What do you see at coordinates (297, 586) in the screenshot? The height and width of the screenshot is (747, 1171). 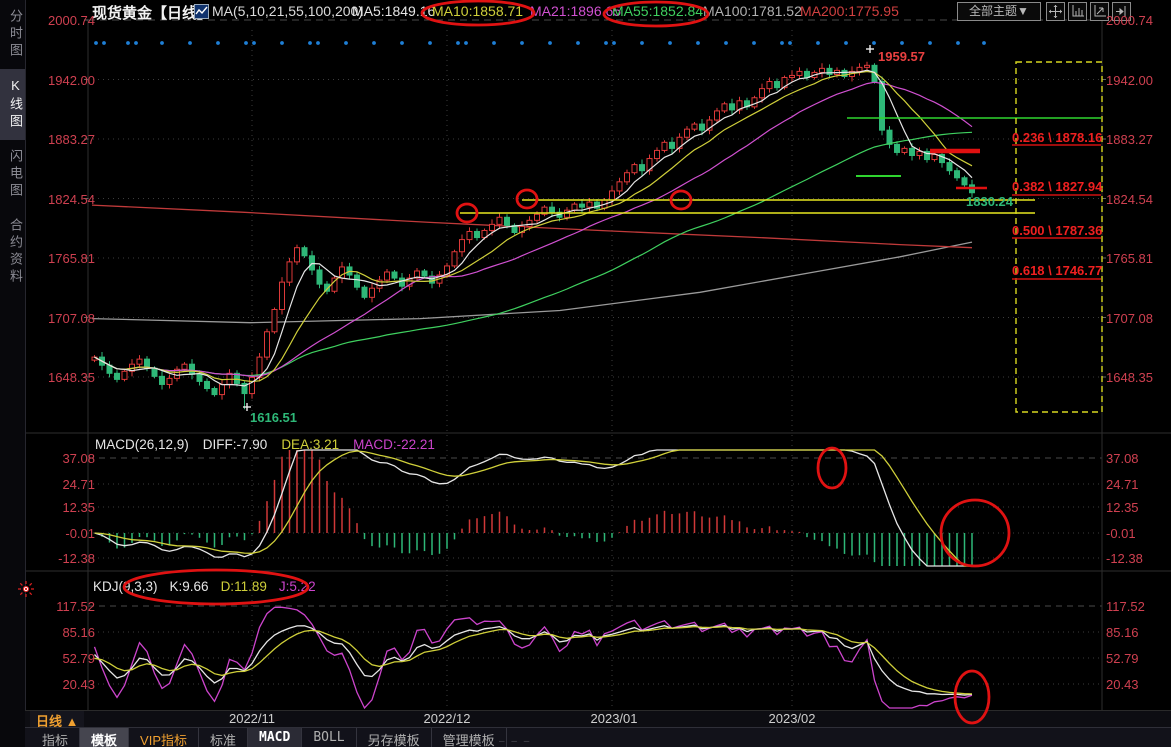 I see `kdj-j-value: J:5.22` at bounding box center [297, 586].